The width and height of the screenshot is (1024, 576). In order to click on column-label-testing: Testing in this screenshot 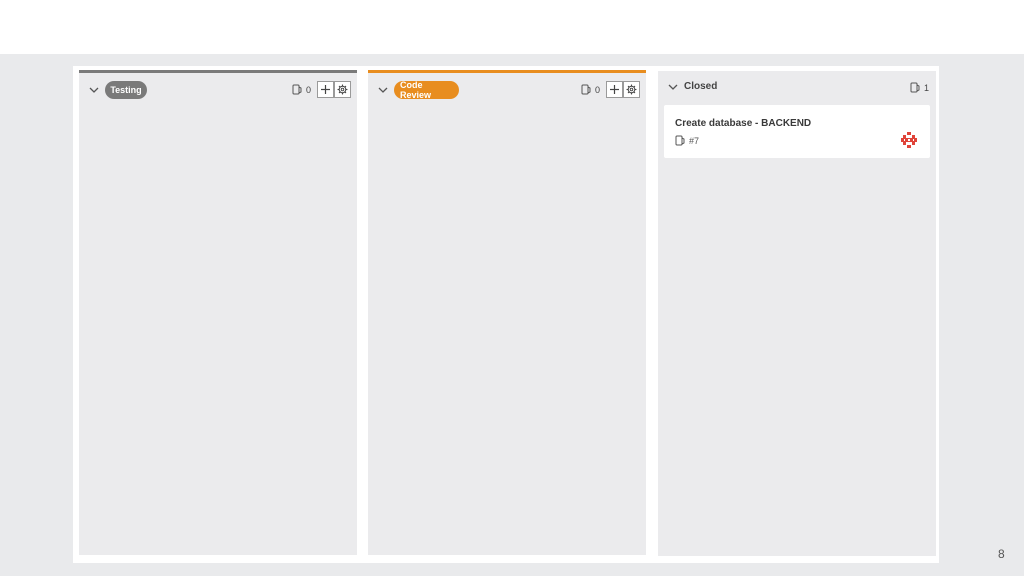, I will do `click(126, 90)`.